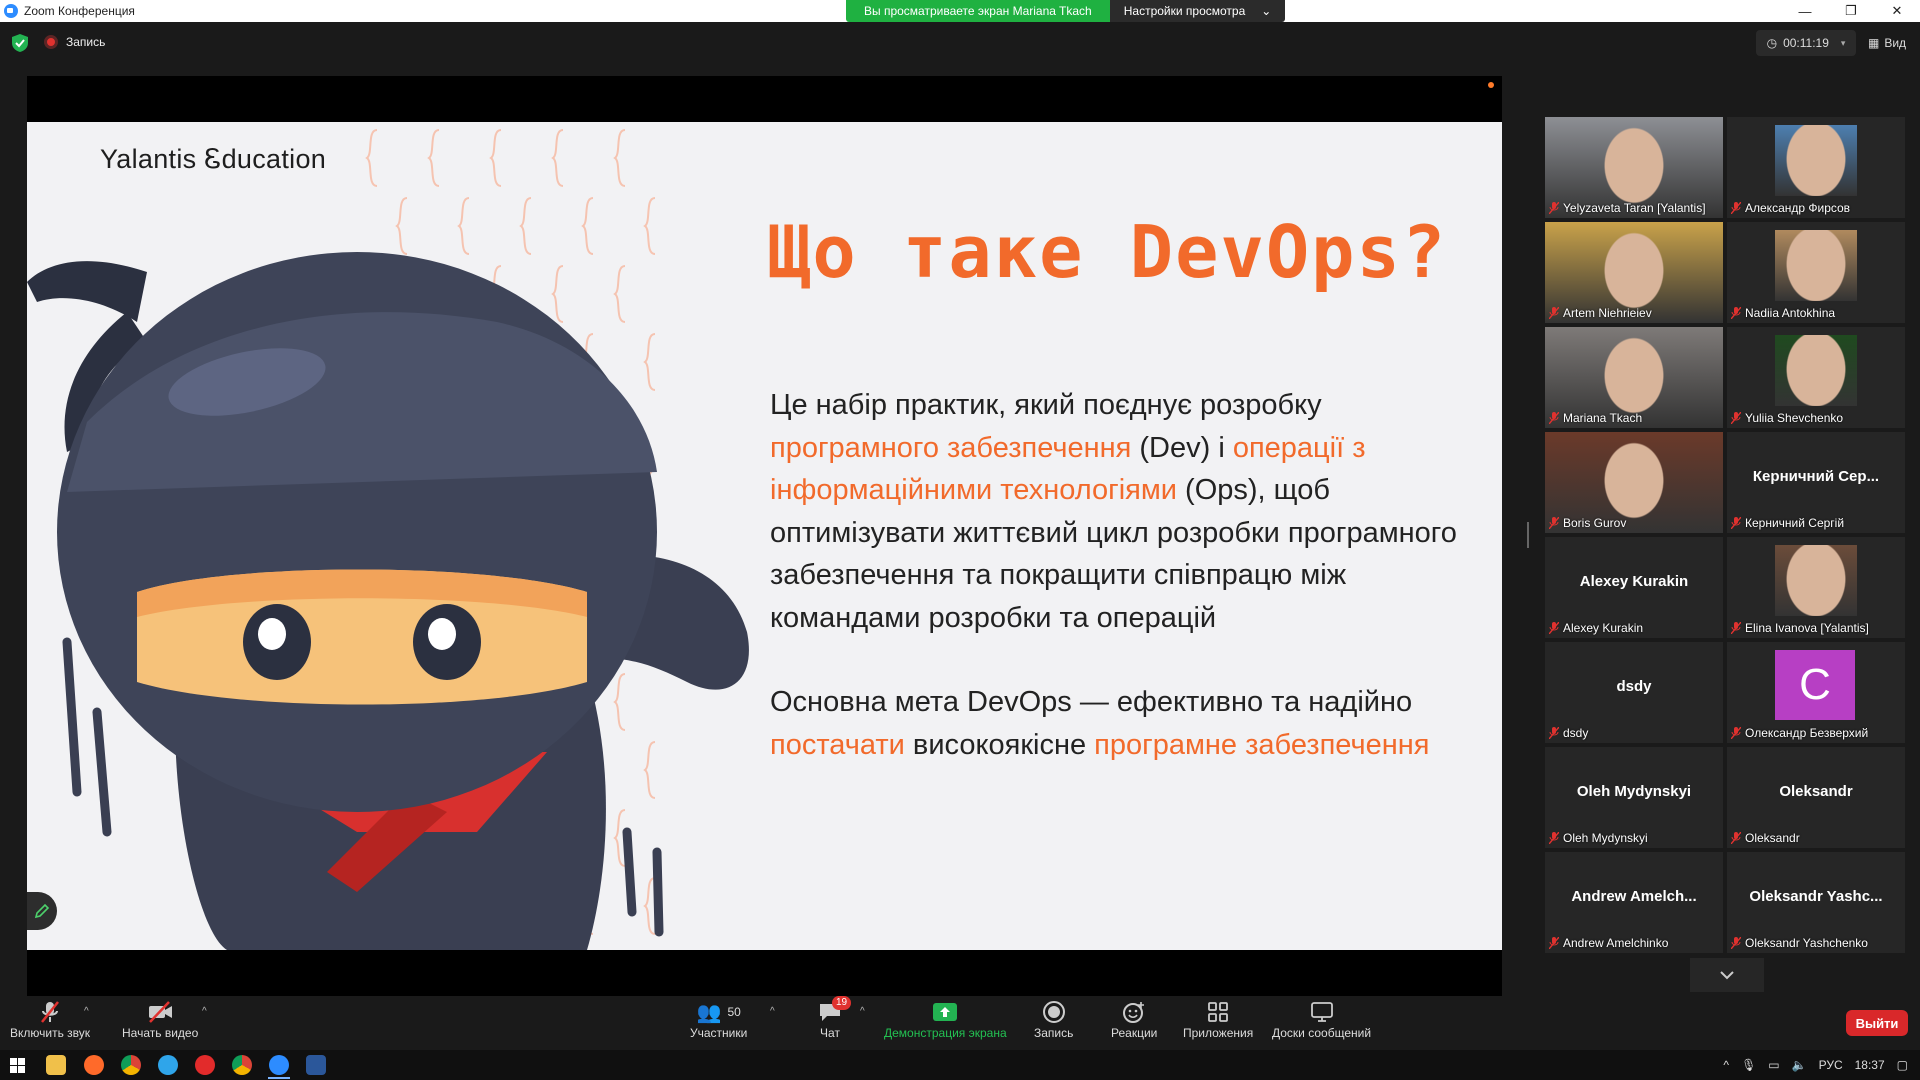  Describe the element at coordinates (1262, 744) in the screenshot. I see `slide-highlight: програмне забезпечення` at that location.